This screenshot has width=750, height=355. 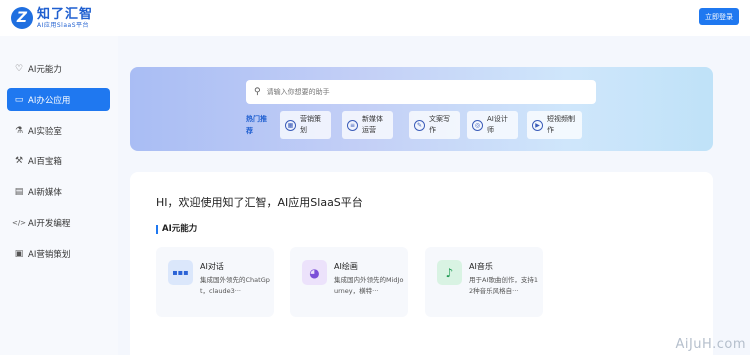 What do you see at coordinates (477, 125) in the screenshot?
I see `design-icon: ◎` at bounding box center [477, 125].